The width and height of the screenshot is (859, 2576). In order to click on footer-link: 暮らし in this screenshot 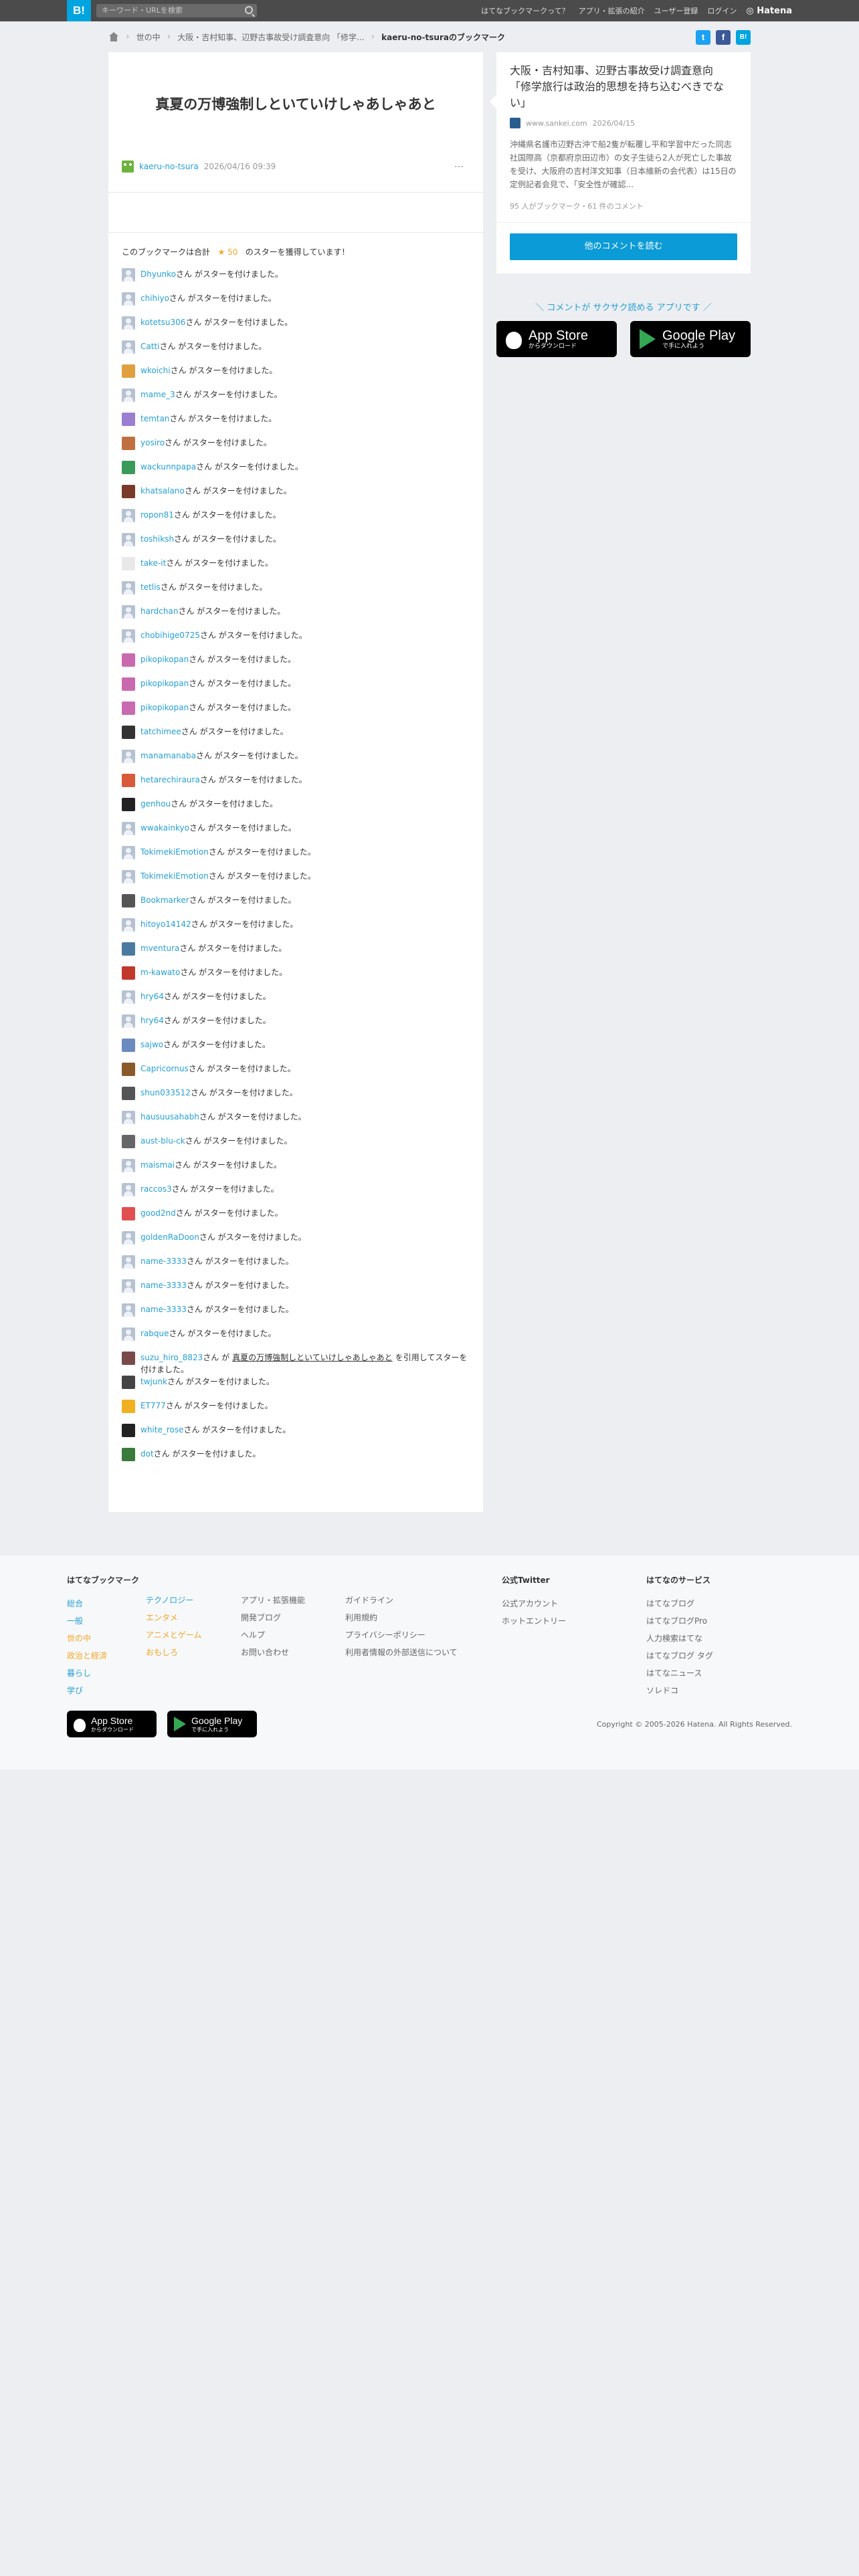, I will do `click(103, 1674)`.